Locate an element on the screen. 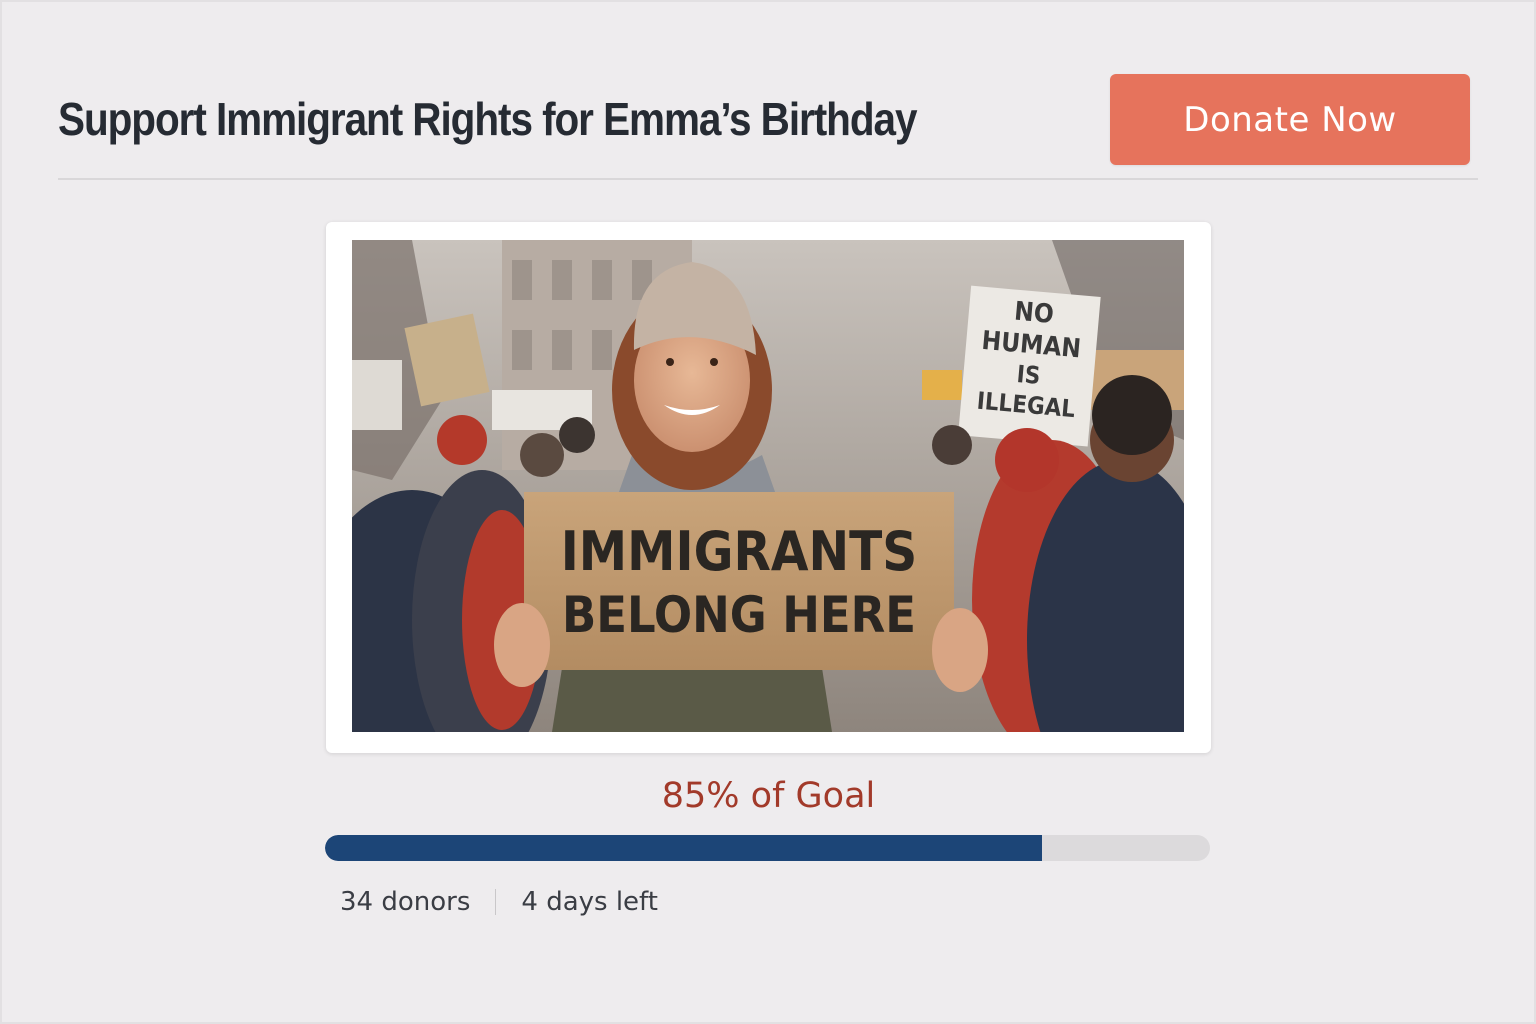  campaign-stats: 34 donors 4 days left is located at coordinates (499, 902).